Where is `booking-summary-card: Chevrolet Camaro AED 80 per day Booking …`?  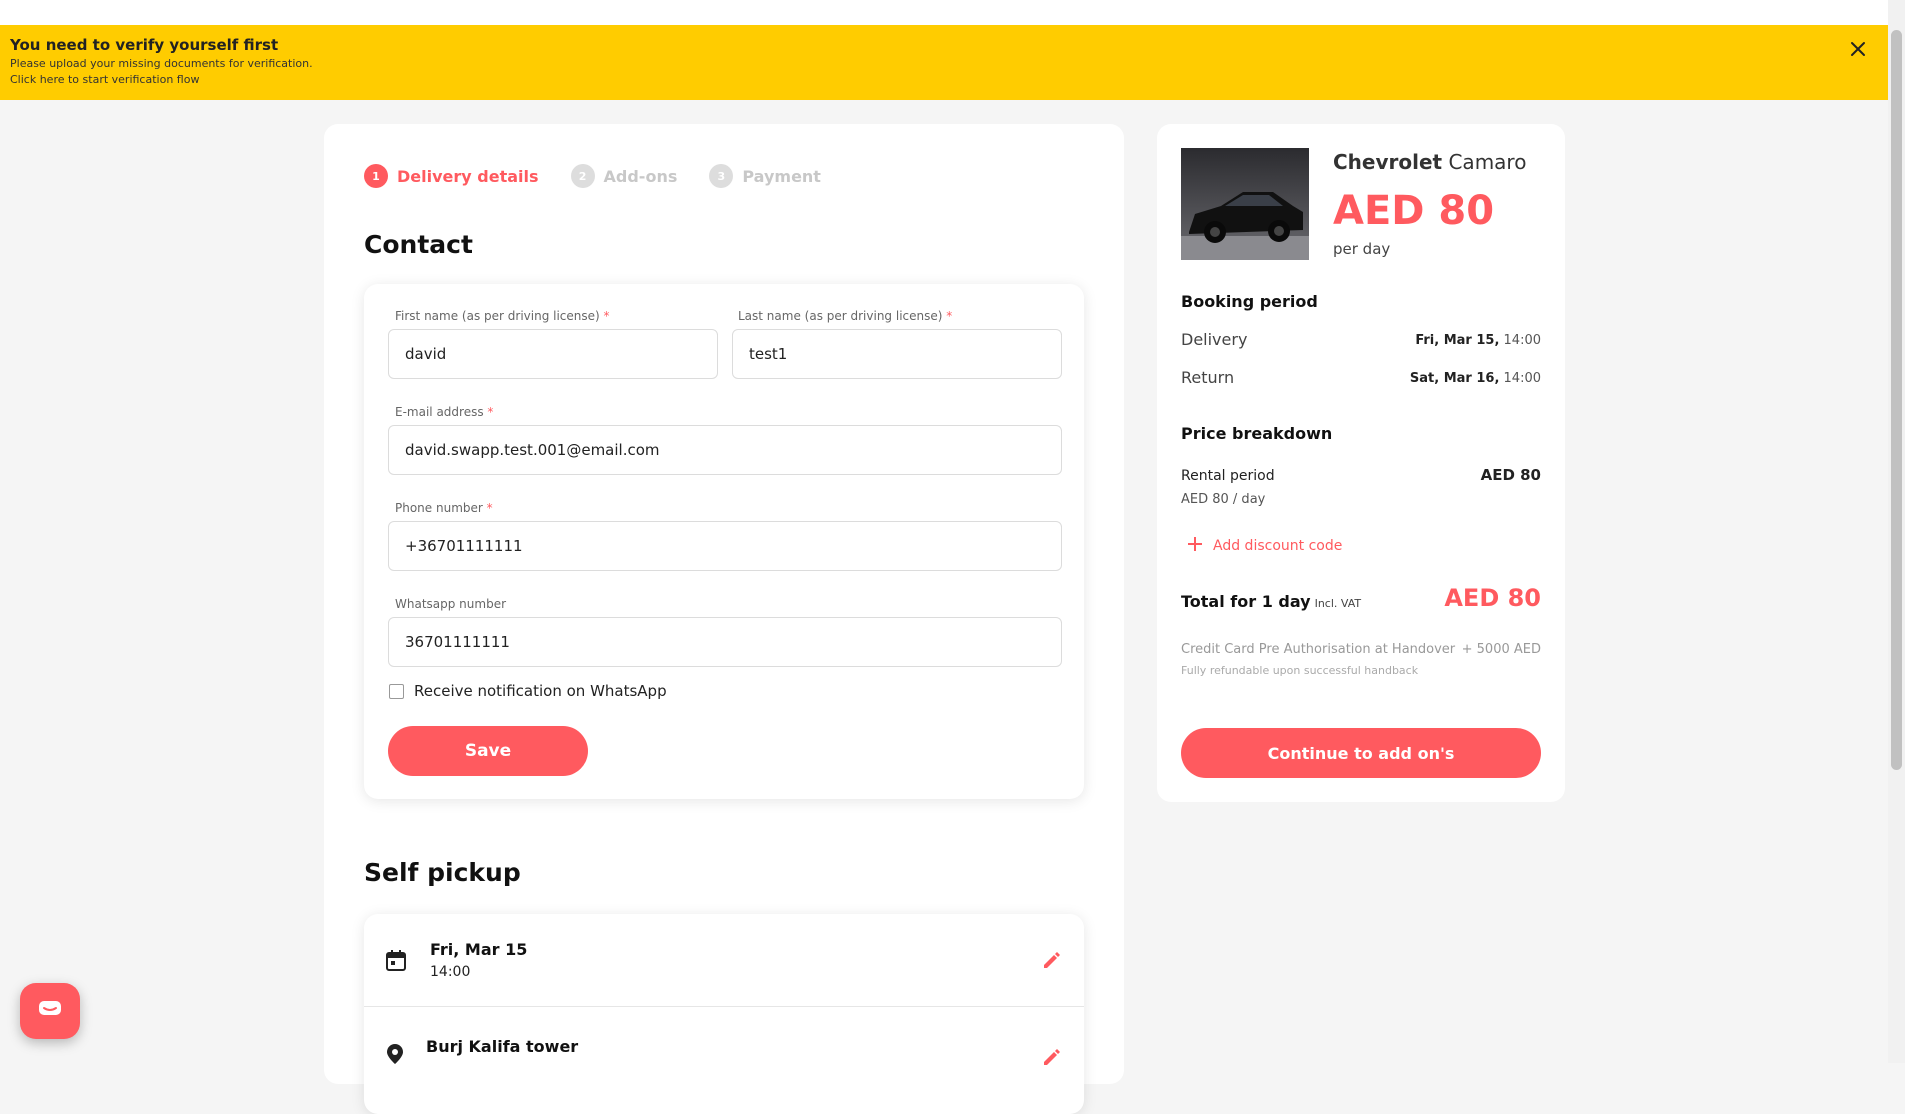 booking-summary-card: Chevrolet Camaro AED 80 per day Booking … is located at coordinates (1361, 463).